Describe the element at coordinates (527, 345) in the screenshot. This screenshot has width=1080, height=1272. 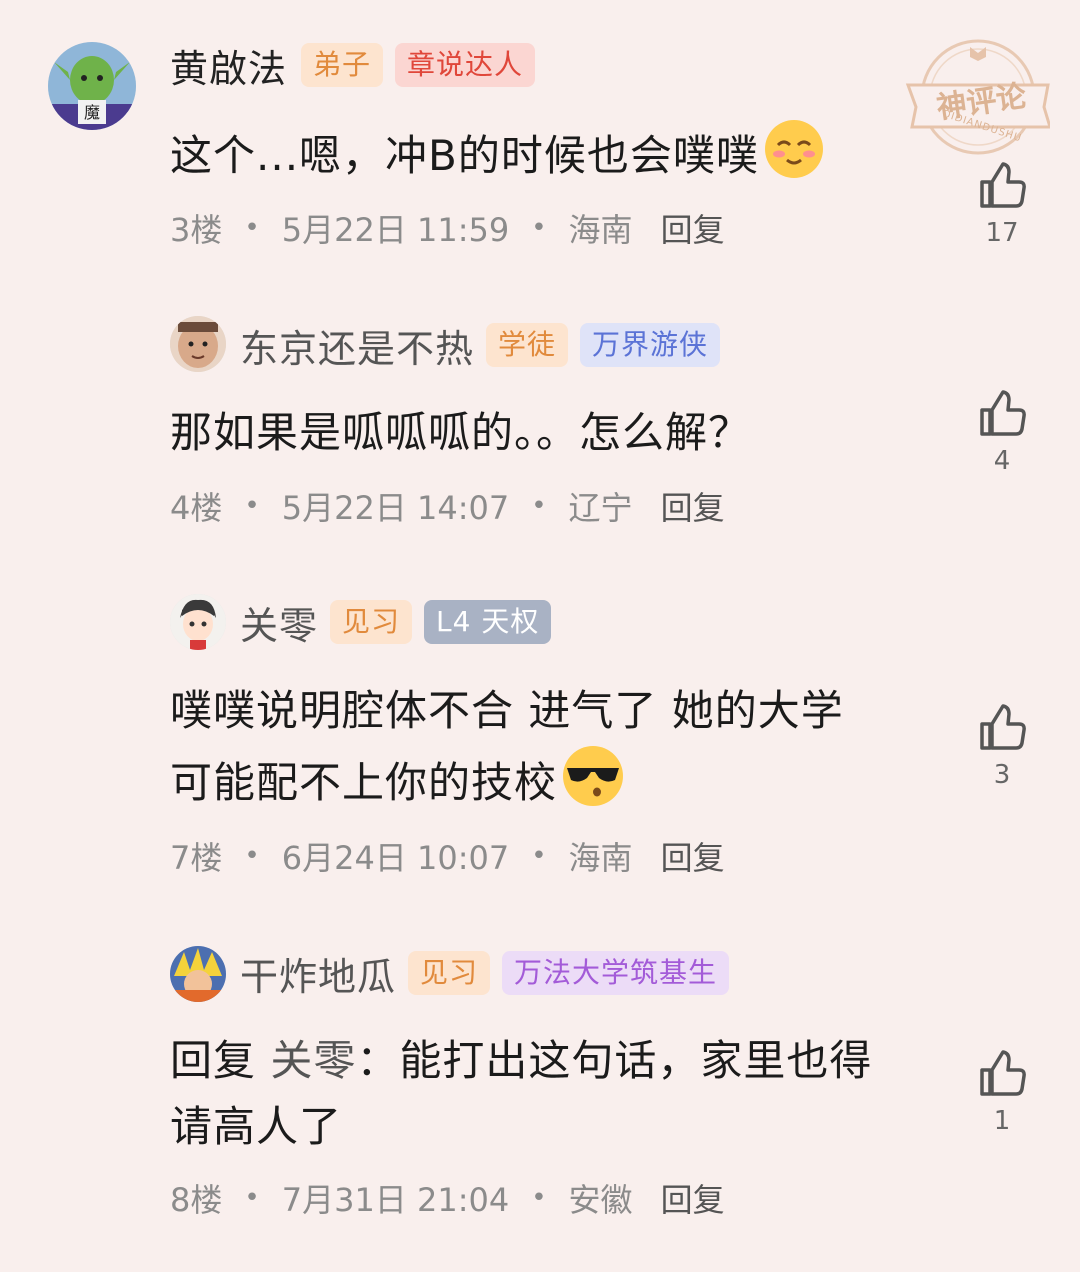
I see `level-badge: 学徒` at that location.